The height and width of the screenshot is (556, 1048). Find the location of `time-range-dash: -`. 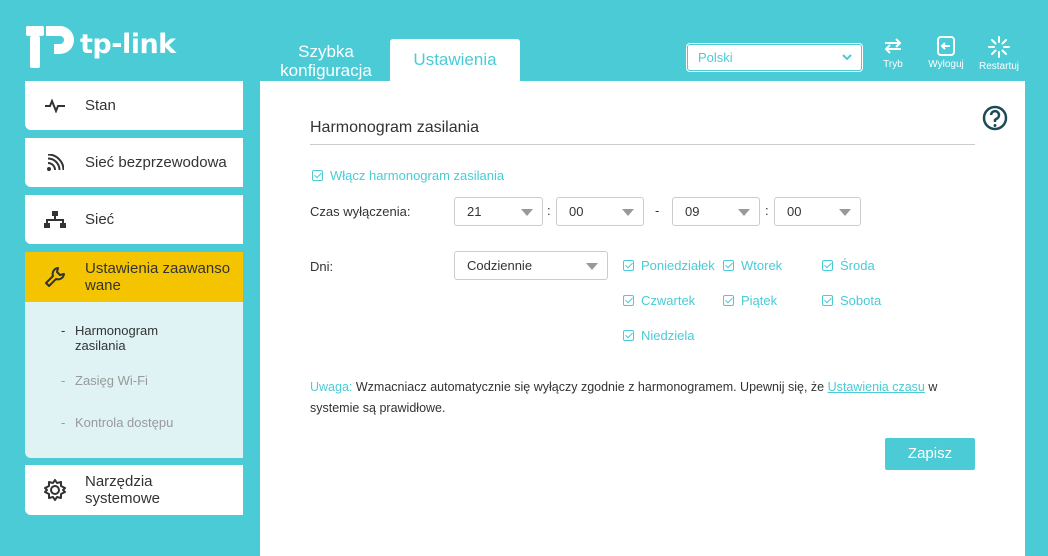

time-range-dash: - is located at coordinates (657, 210).